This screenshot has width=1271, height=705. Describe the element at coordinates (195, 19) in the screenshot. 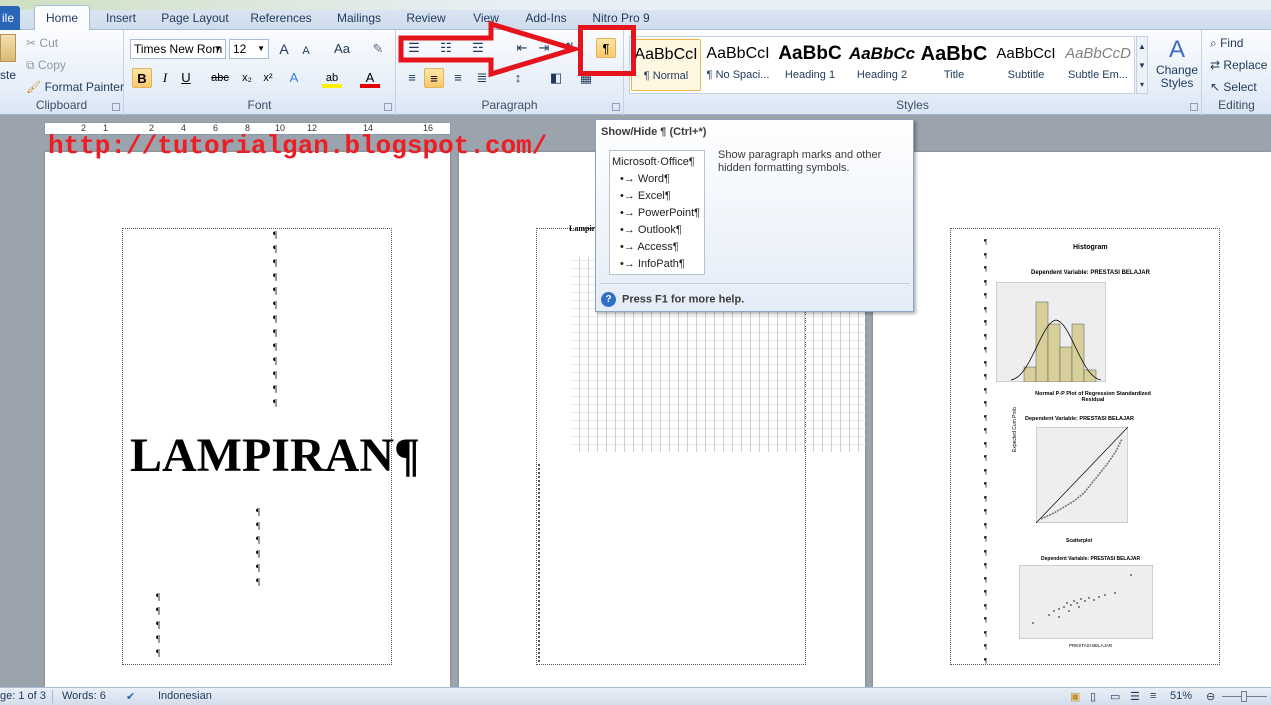

I see `tab-page-layout: Page Layout` at that location.